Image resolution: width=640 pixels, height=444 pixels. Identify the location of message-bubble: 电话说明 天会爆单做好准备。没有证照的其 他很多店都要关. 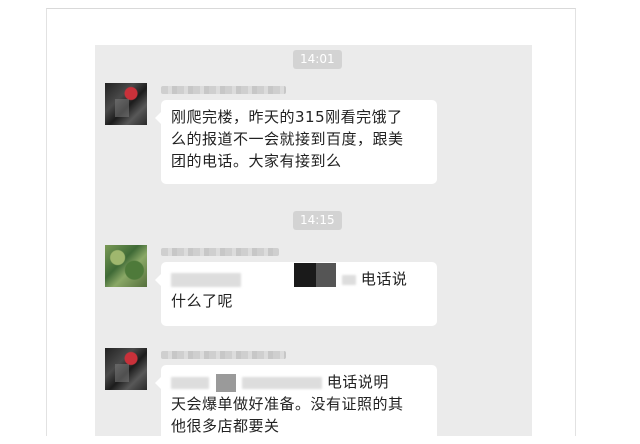
(296, 404).